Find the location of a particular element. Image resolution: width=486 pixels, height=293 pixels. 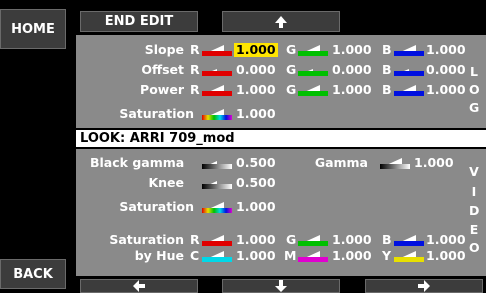

knee-label: Knee is located at coordinates (166, 182).